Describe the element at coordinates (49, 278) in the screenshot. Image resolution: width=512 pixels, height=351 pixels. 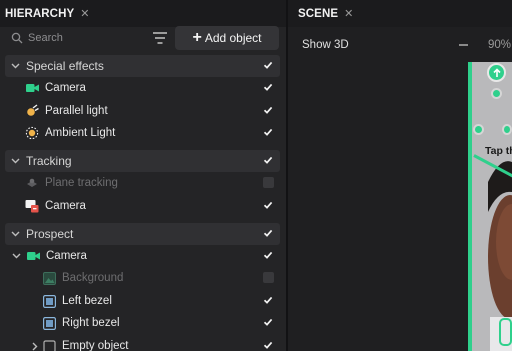
I see `image-icon` at that location.